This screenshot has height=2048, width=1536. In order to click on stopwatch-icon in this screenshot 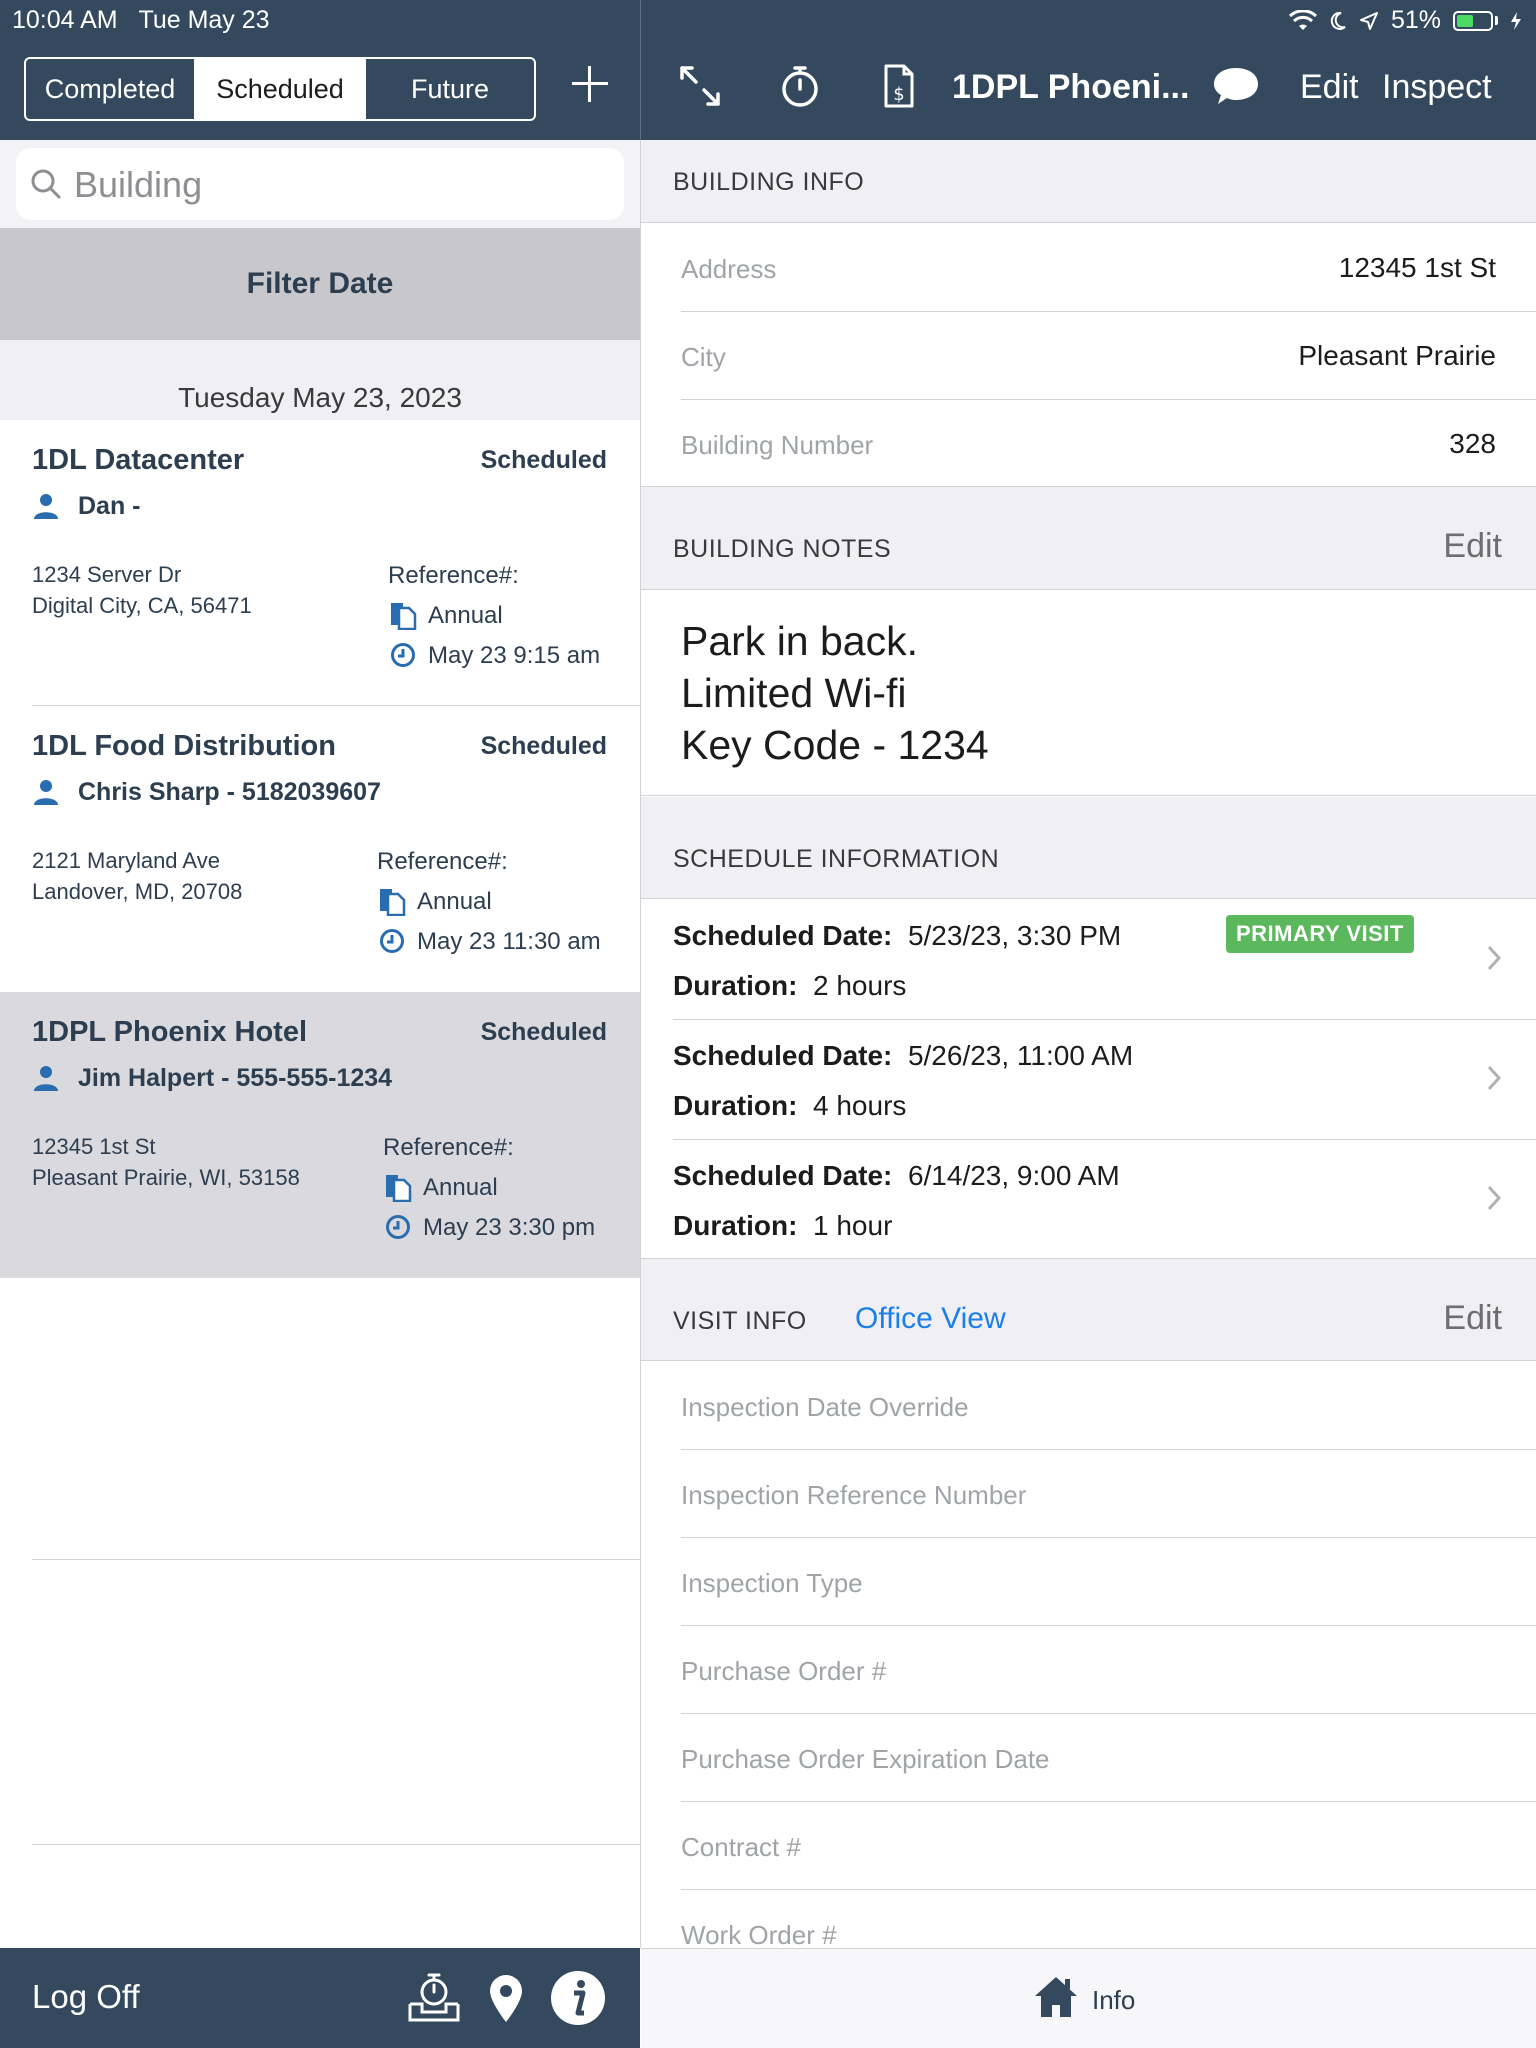, I will do `click(800, 86)`.